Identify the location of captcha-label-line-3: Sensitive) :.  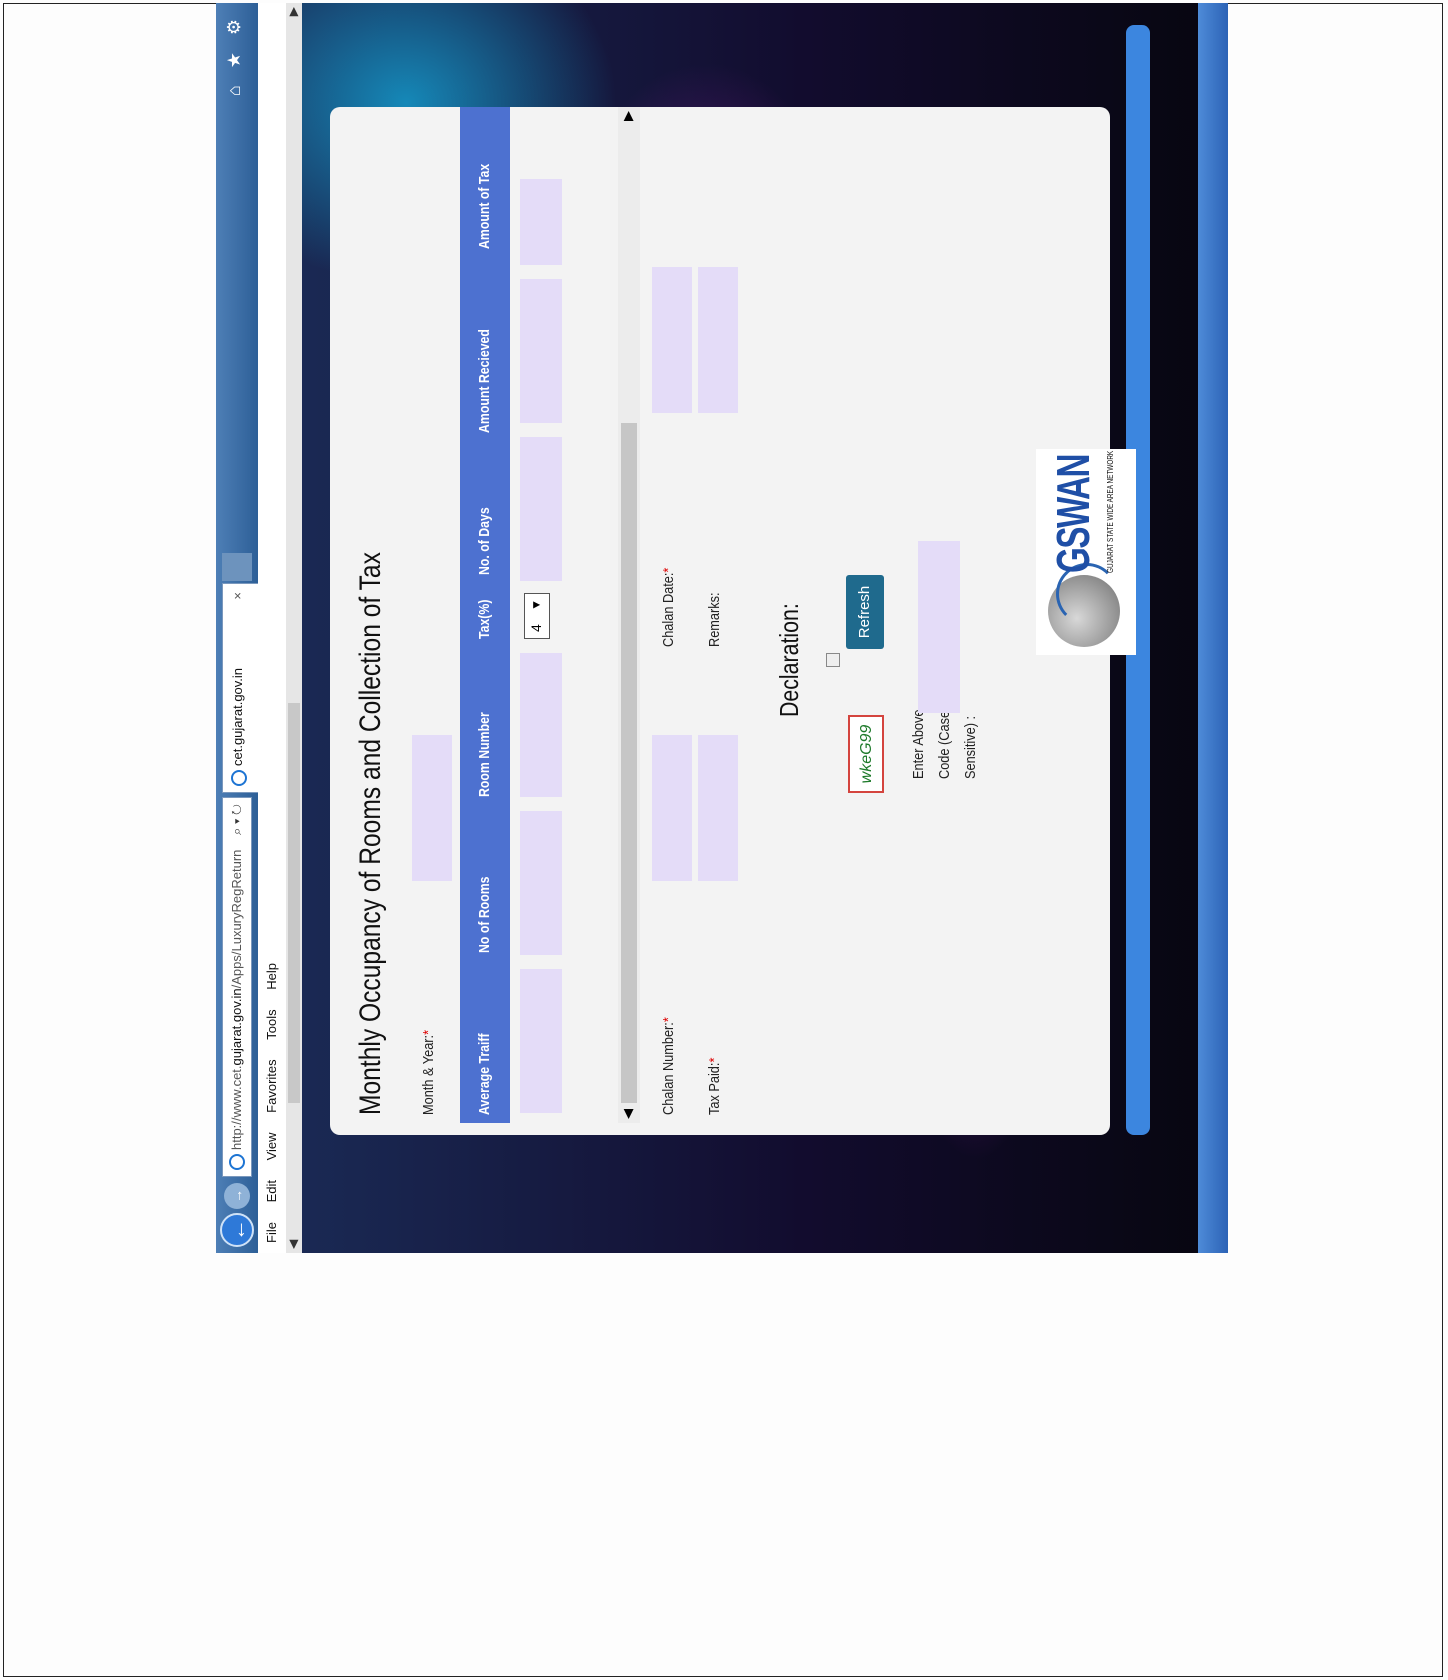
(970, 747).